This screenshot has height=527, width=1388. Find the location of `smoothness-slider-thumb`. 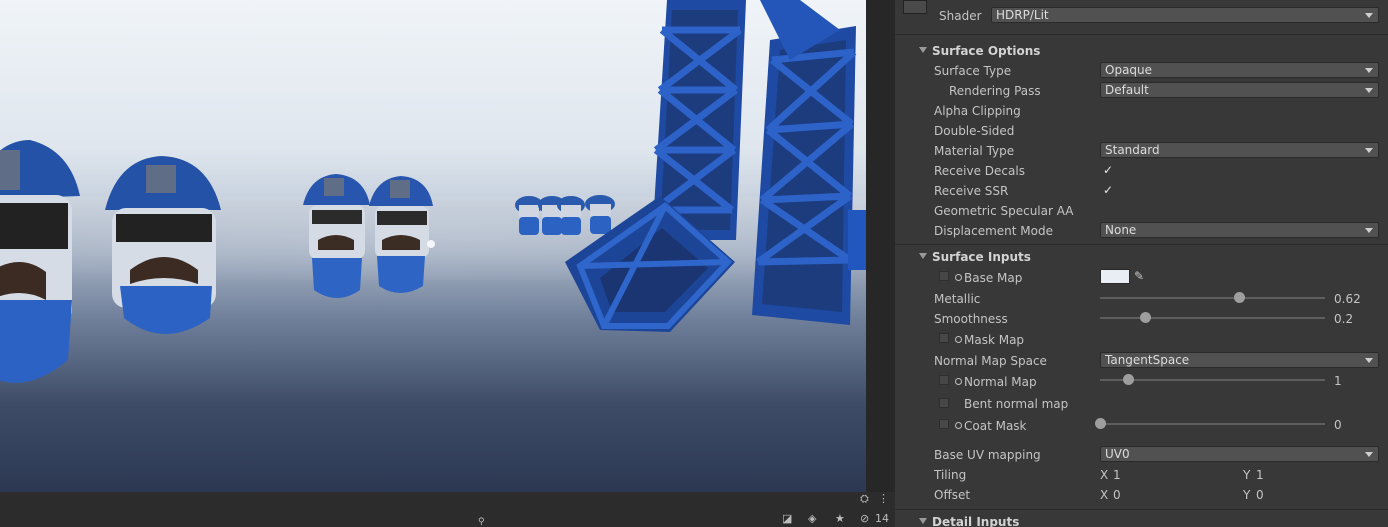

smoothness-slider-thumb is located at coordinates (1145, 317).